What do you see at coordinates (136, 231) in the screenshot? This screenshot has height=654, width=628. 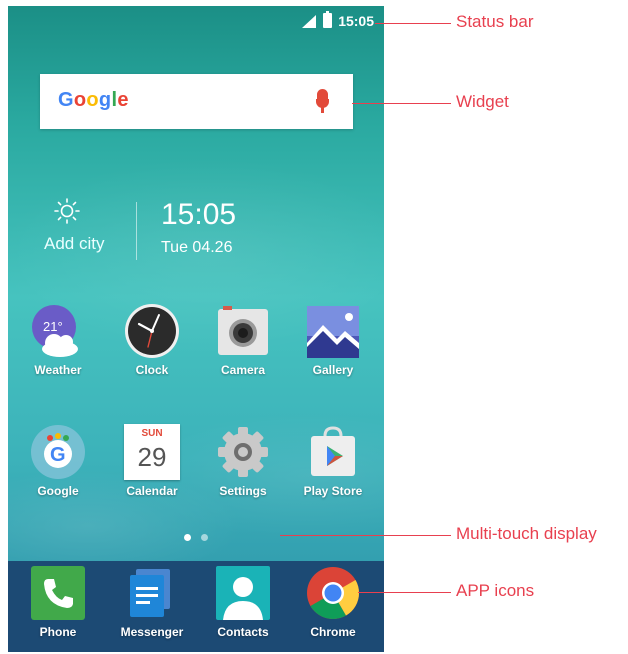 I see `widget-divider` at bounding box center [136, 231].